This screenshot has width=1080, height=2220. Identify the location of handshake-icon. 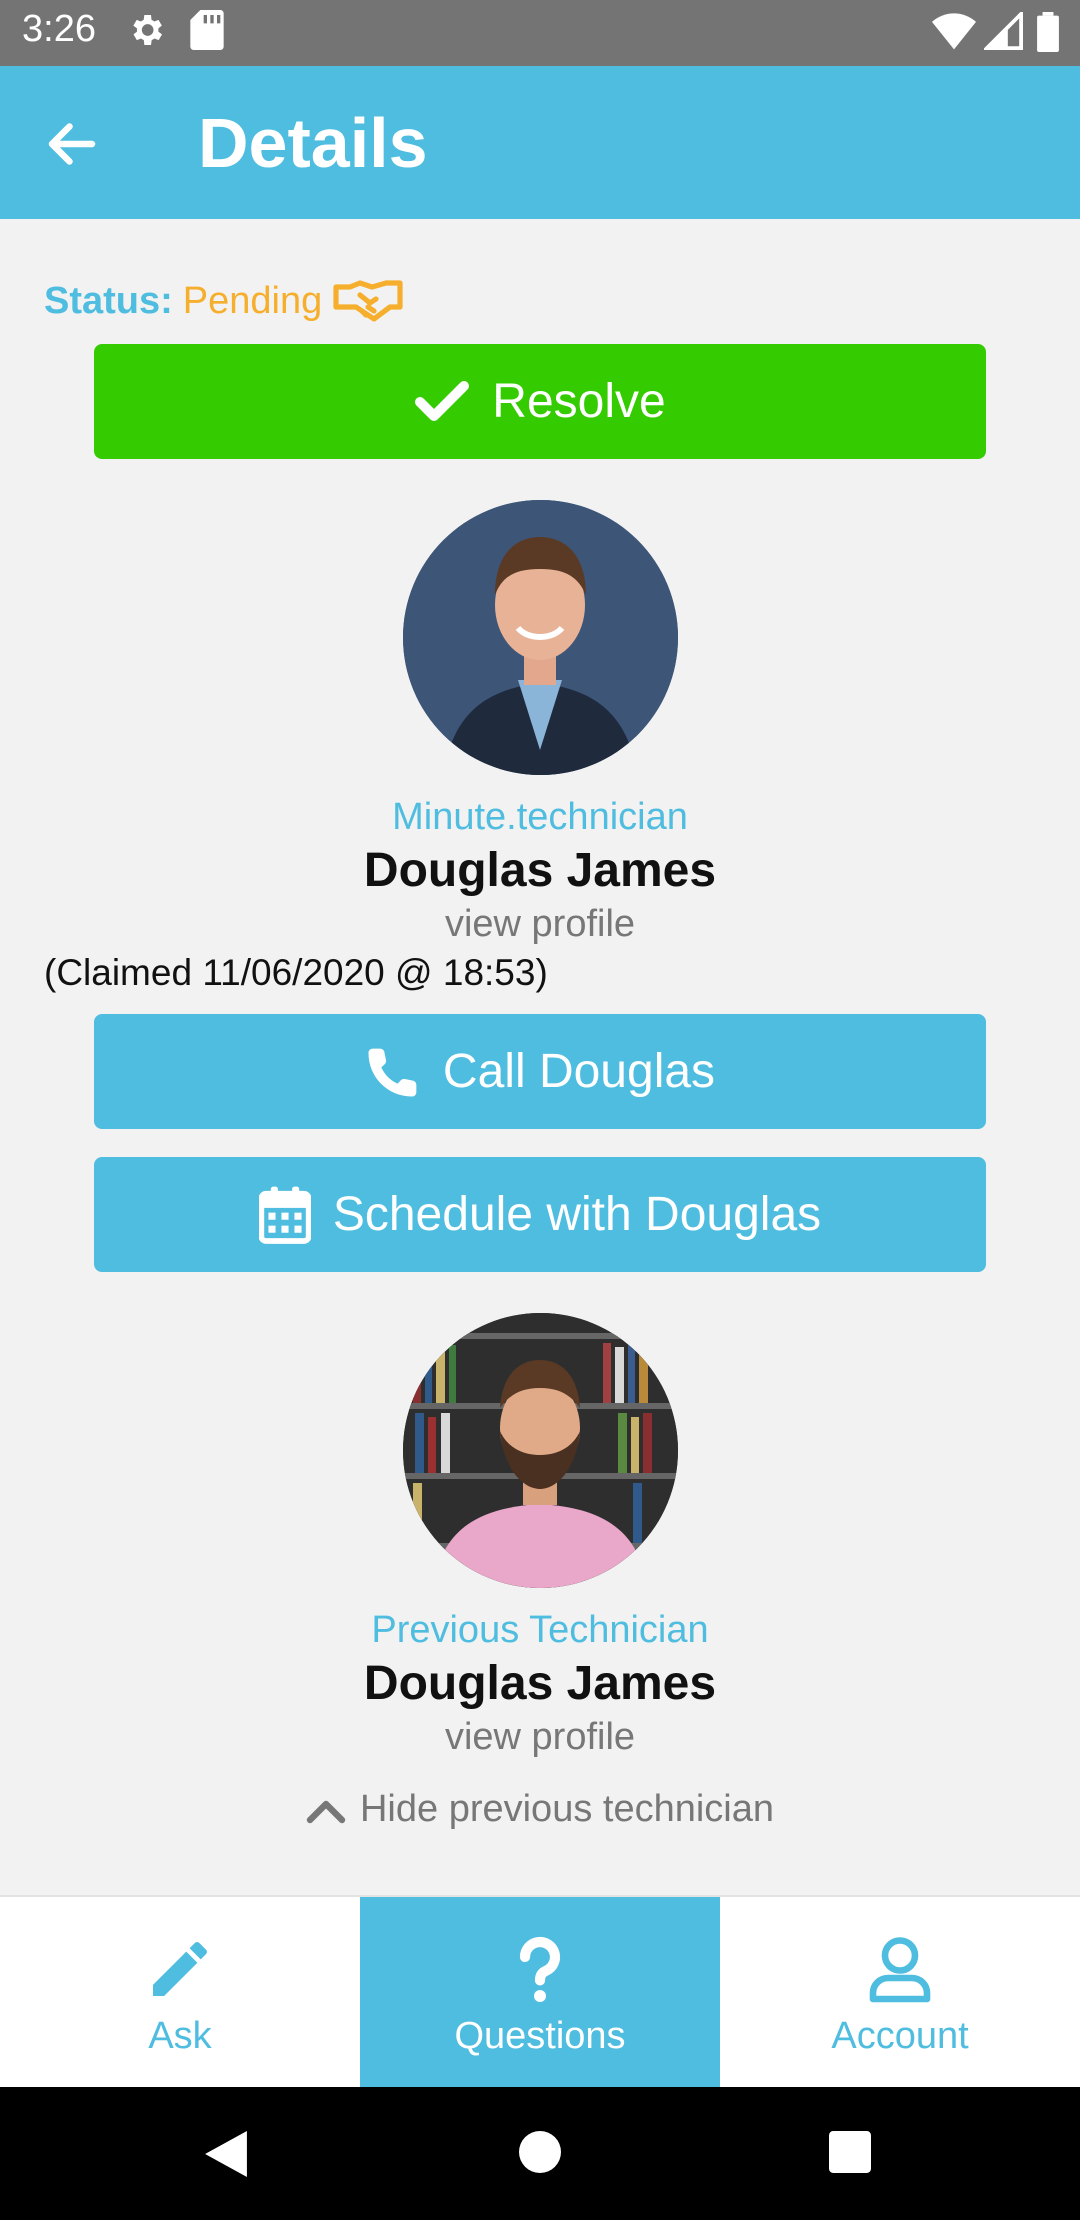
(368, 301).